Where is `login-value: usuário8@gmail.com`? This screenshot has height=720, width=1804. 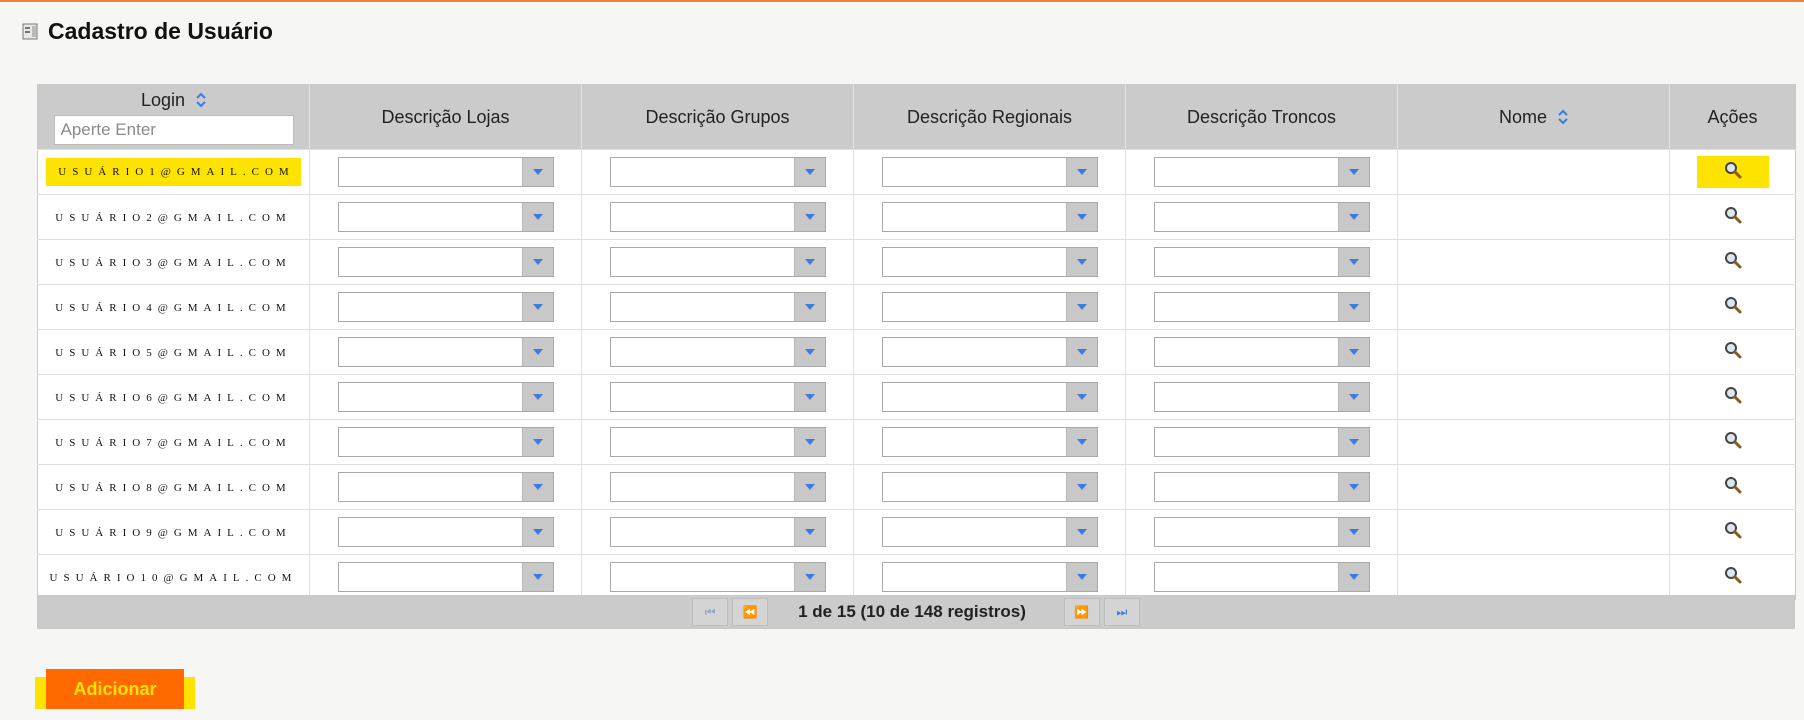
login-value: usuário8@gmail.com is located at coordinates (173, 488).